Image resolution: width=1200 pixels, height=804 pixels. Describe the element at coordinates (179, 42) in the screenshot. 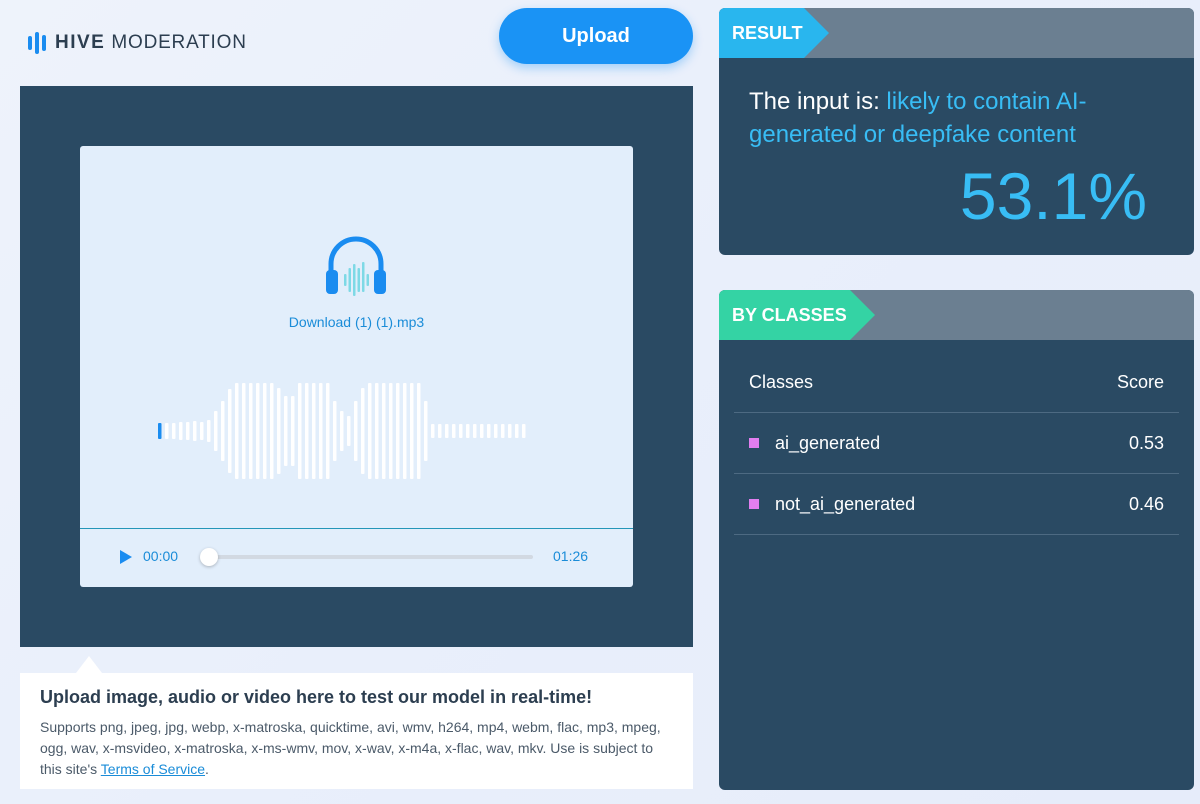

I see `logo-product: MODERATION` at that location.